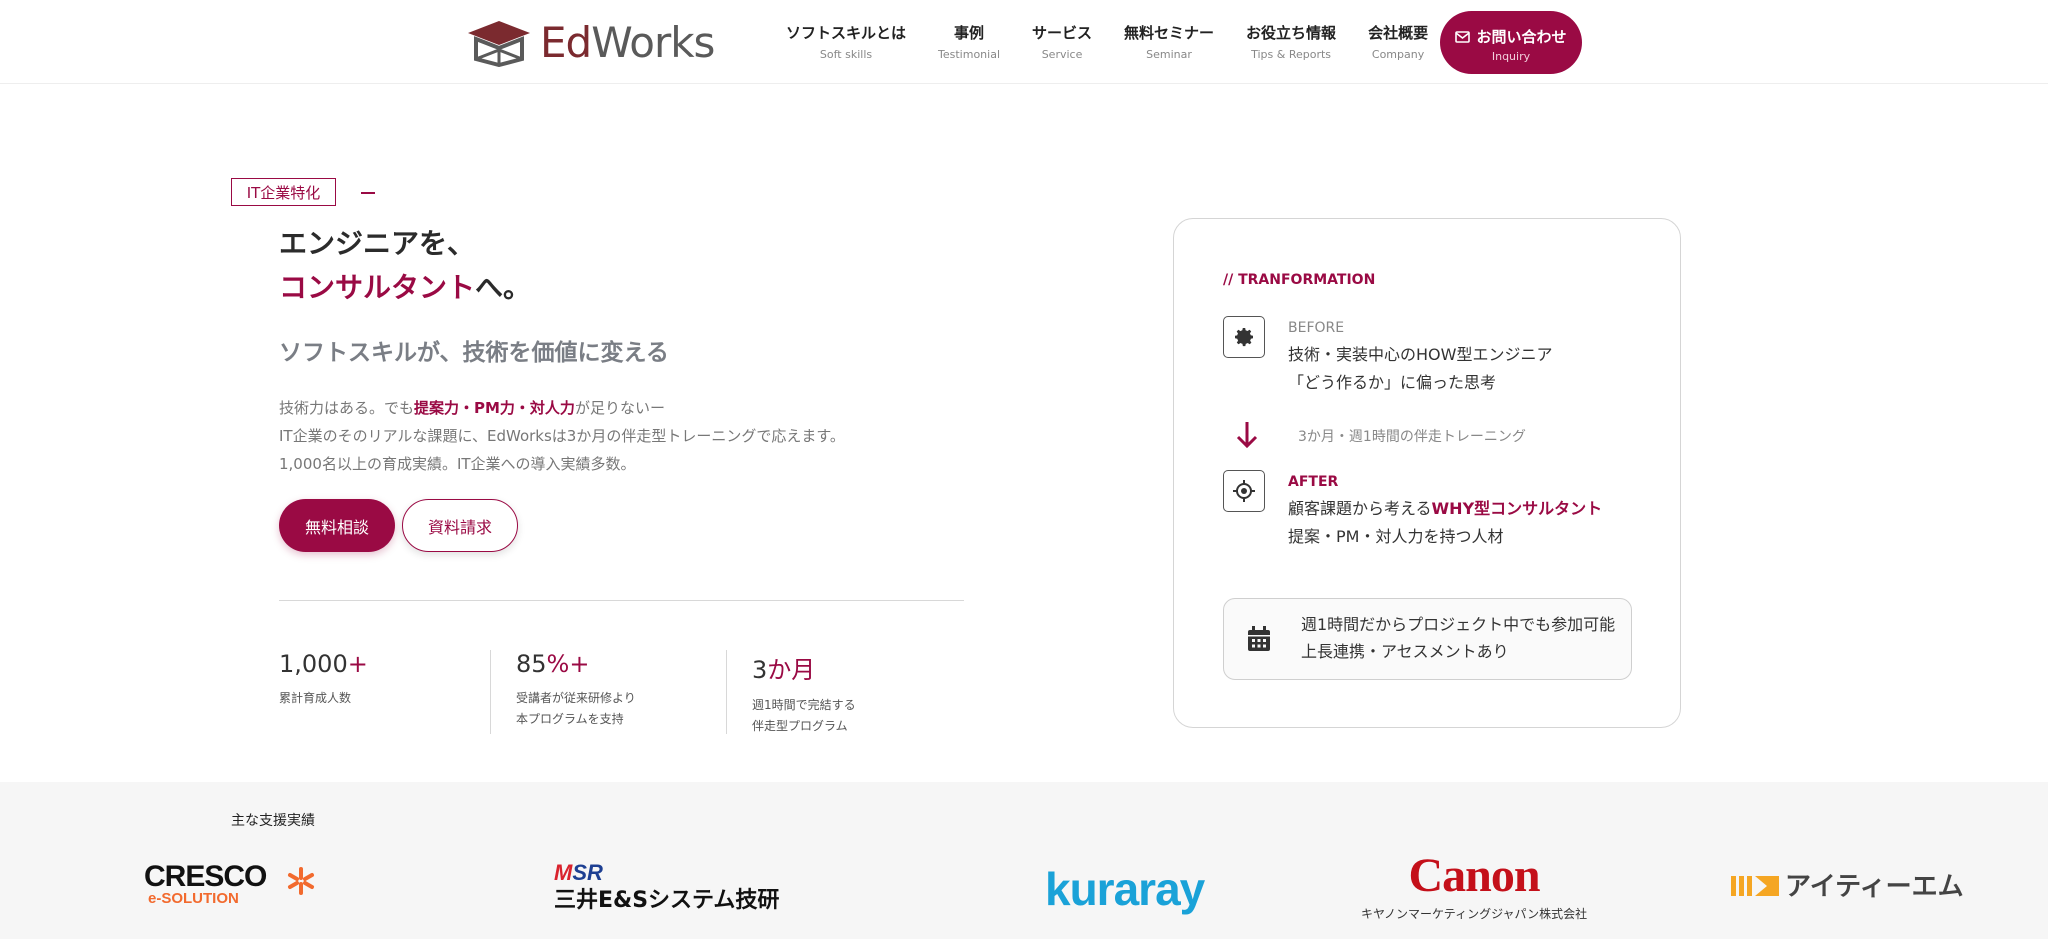 The image size is (2048, 939). Describe the element at coordinates (1463, 36) in the screenshot. I see `mail-icon` at that location.